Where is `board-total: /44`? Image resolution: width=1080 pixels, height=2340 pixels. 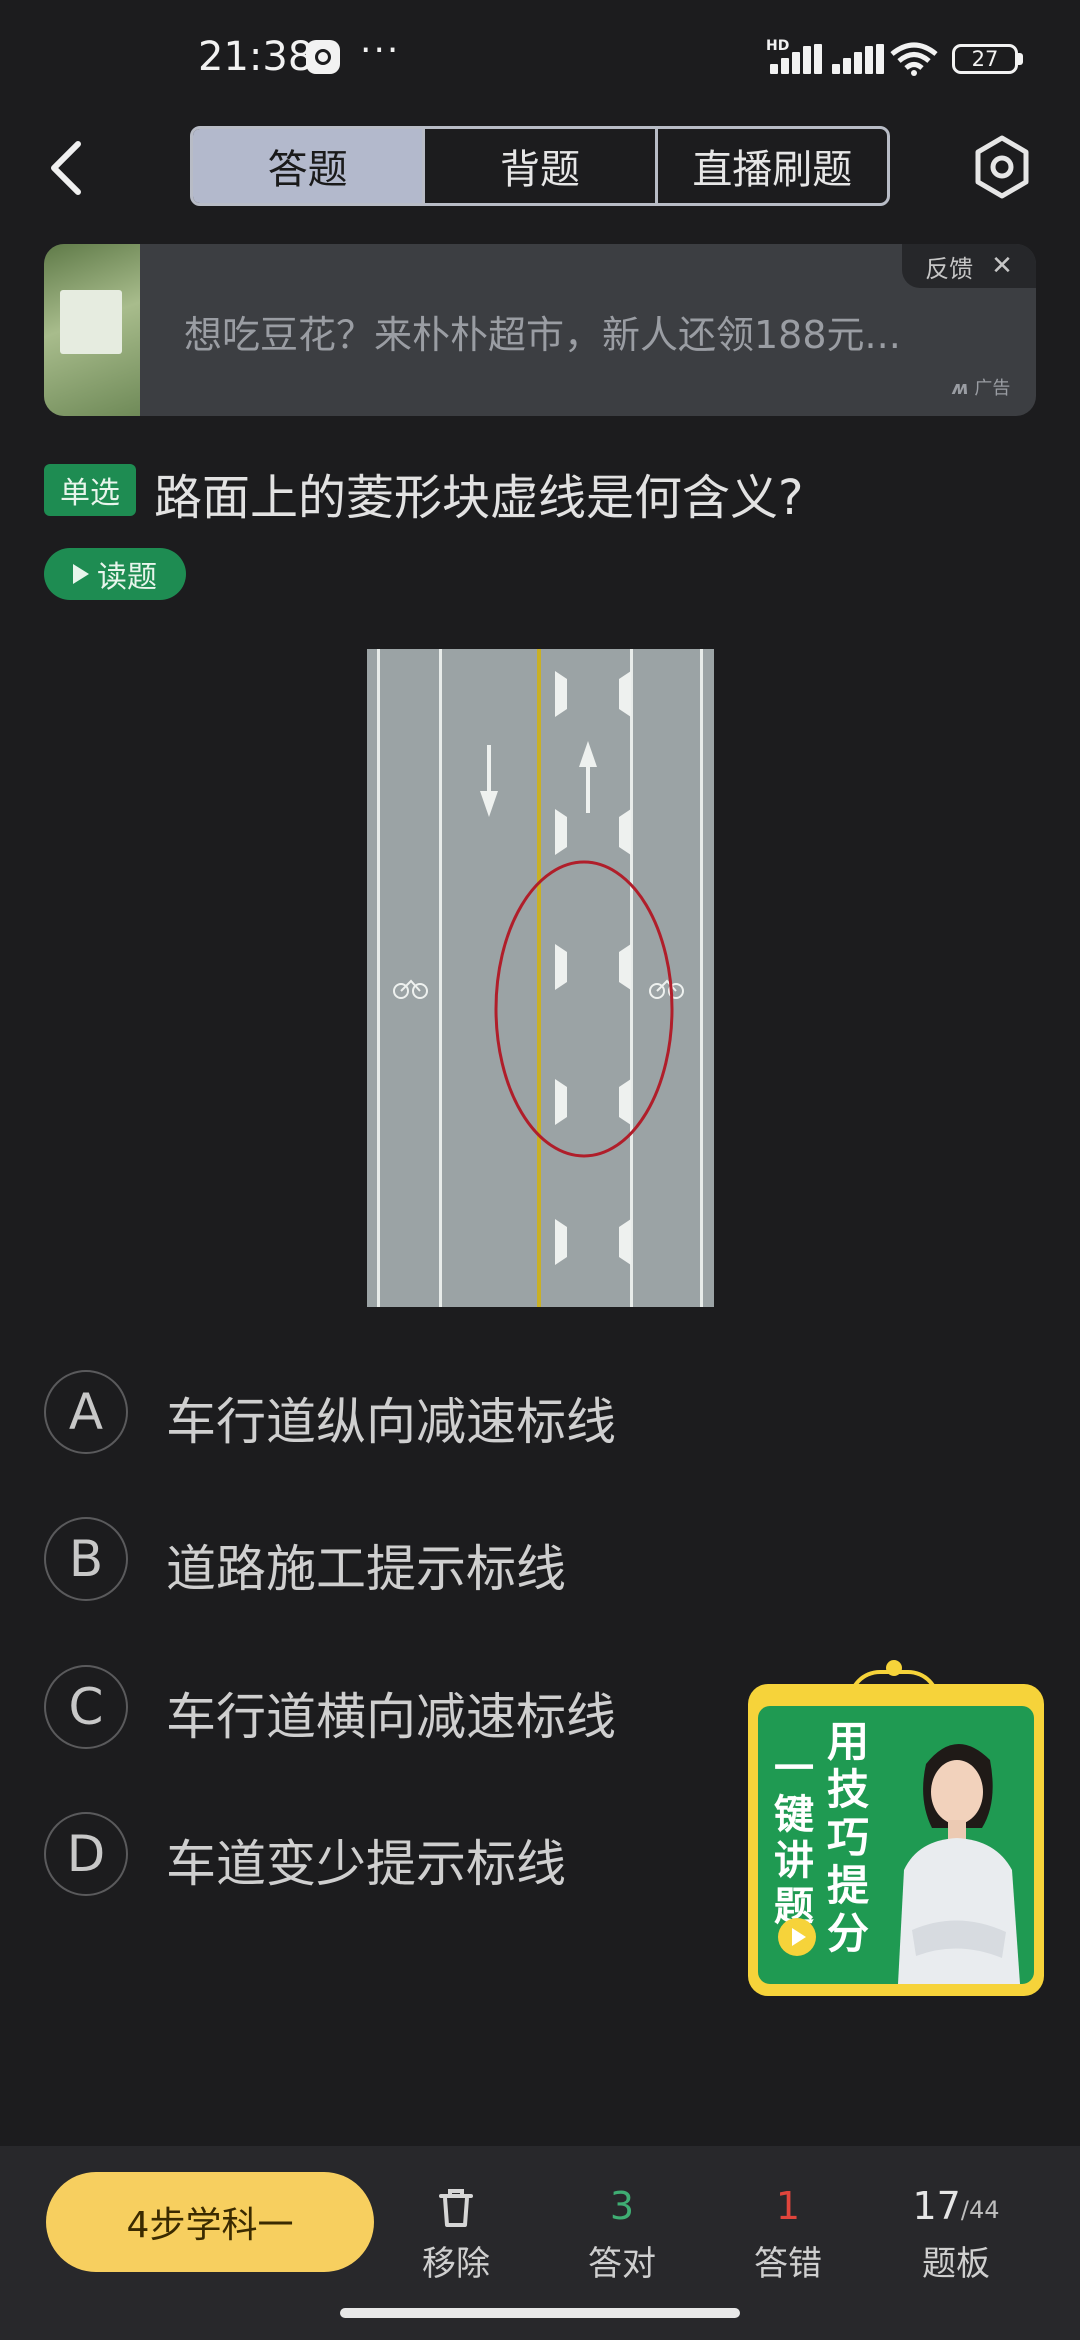 board-total: /44 is located at coordinates (980, 2210).